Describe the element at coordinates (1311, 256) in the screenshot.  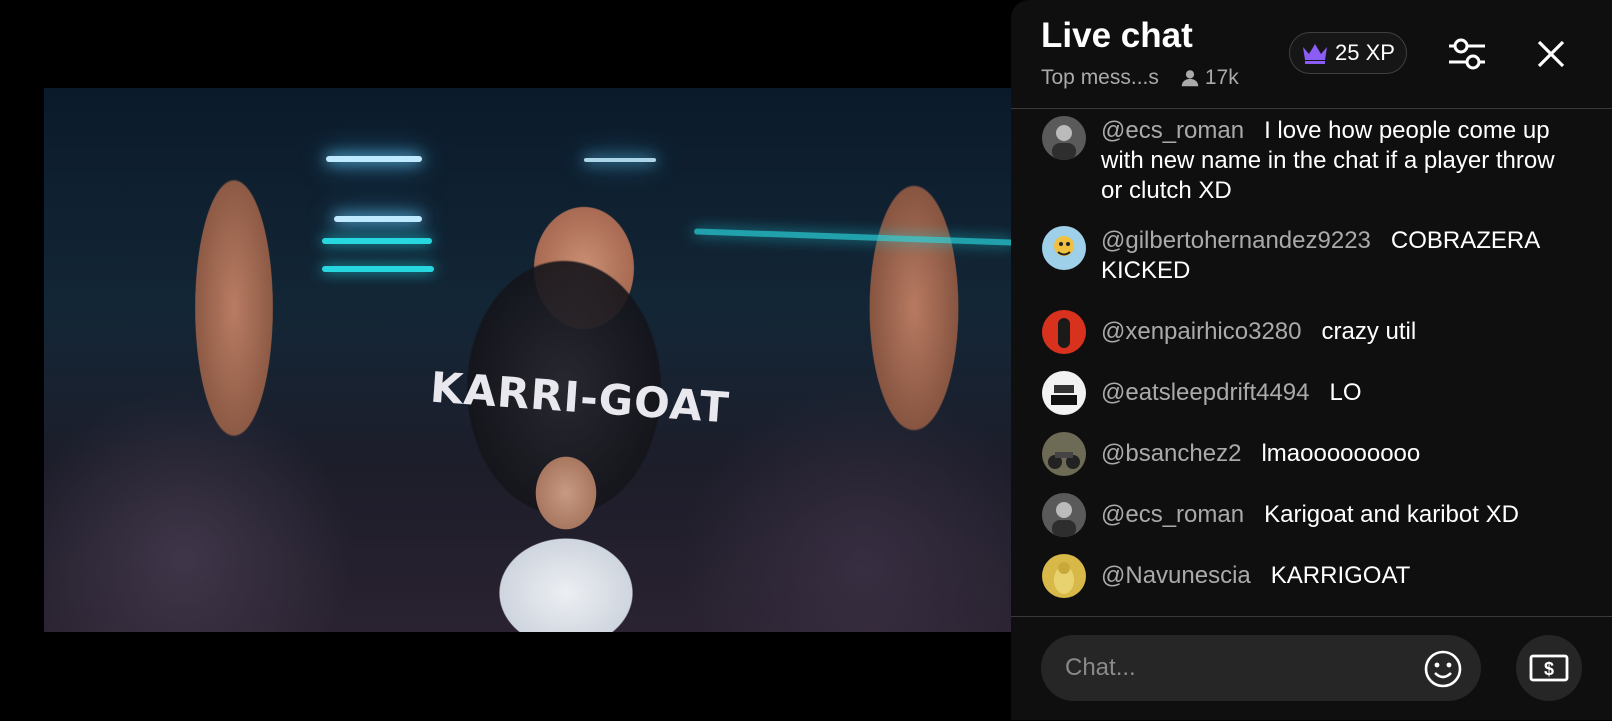
I see `chat-message: @gilbertohernandez9223 COBRAZERA KICKED` at that location.